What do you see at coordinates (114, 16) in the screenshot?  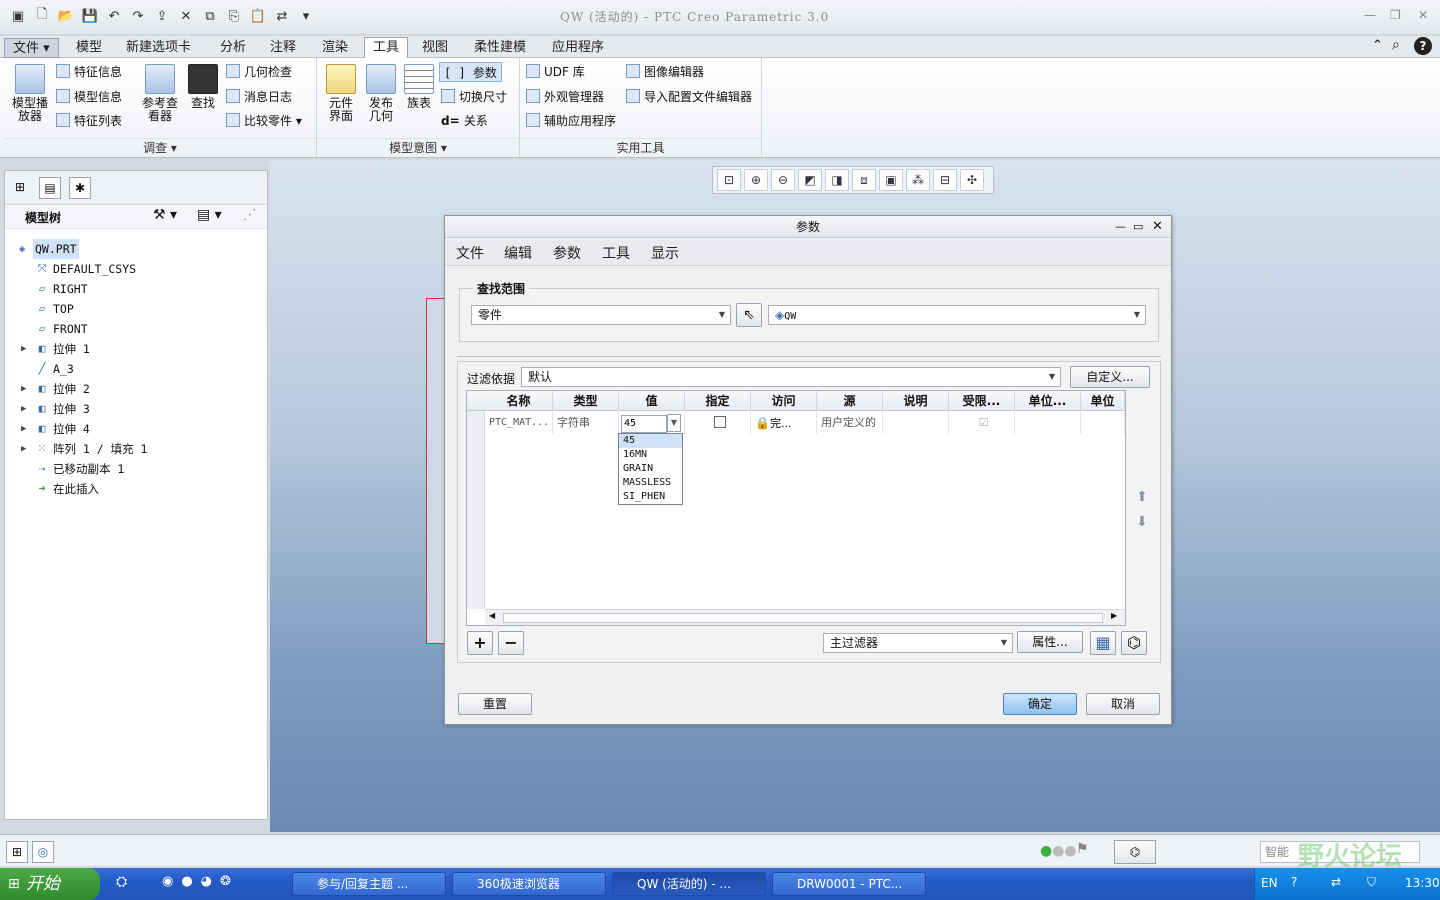 I see `undo-icon: ↶` at bounding box center [114, 16].